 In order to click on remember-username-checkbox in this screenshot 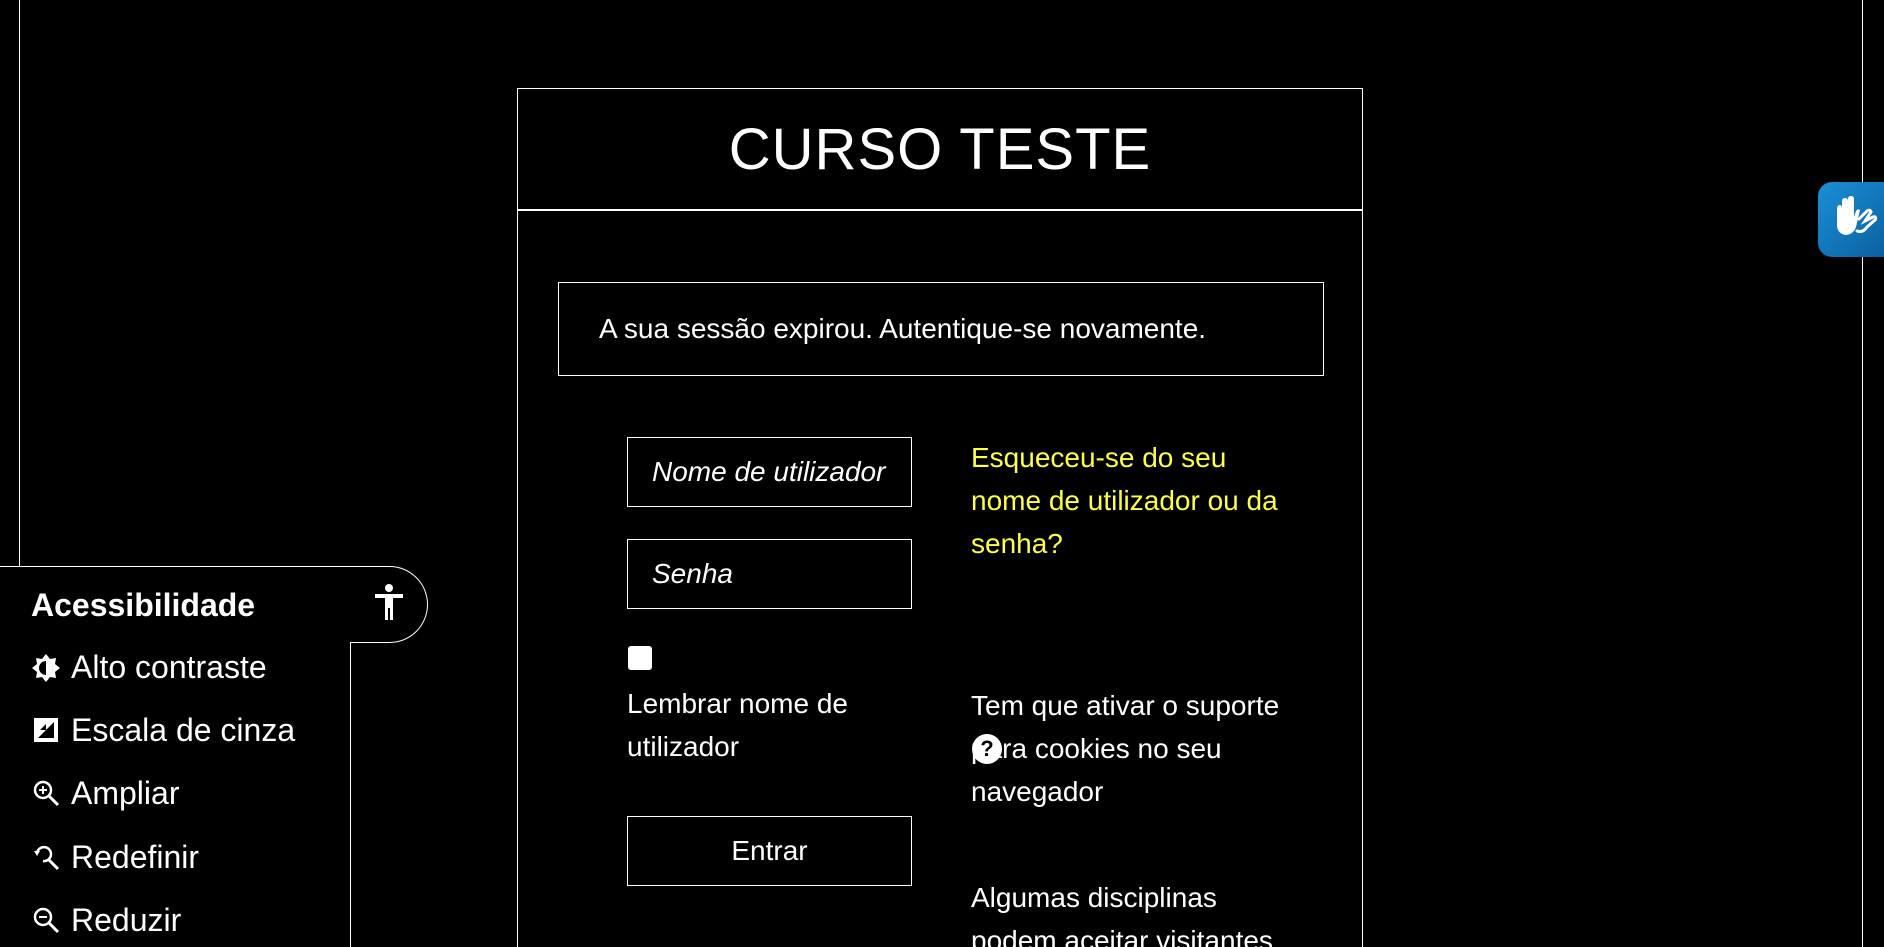, I will do `click(640, 658)`.